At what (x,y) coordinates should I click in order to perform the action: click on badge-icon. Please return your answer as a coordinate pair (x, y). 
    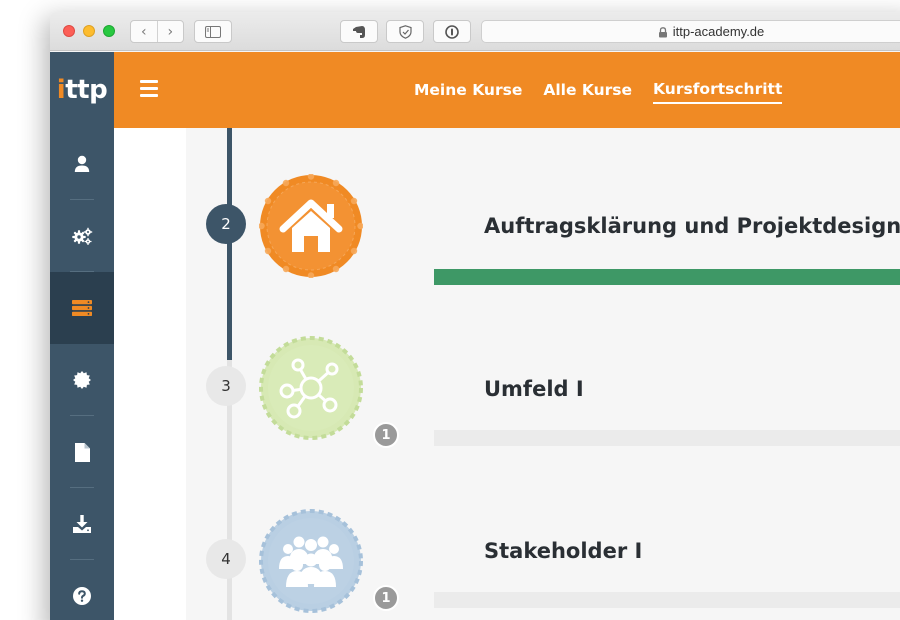
    Looking at the image, I should click on (82, 380).